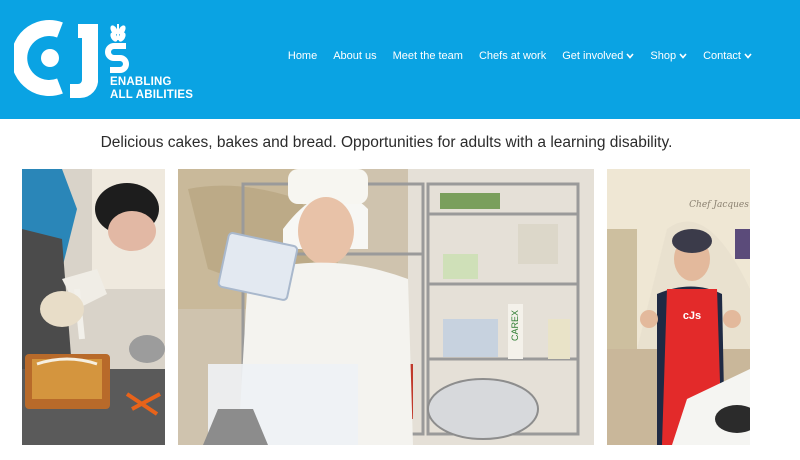 The height and width of the screenshot is (460, 800). Describe the element at coordinates (678, 307) in the screenshot. I see `photo-thumbs-up: cJs Chef Jacques` at that location.